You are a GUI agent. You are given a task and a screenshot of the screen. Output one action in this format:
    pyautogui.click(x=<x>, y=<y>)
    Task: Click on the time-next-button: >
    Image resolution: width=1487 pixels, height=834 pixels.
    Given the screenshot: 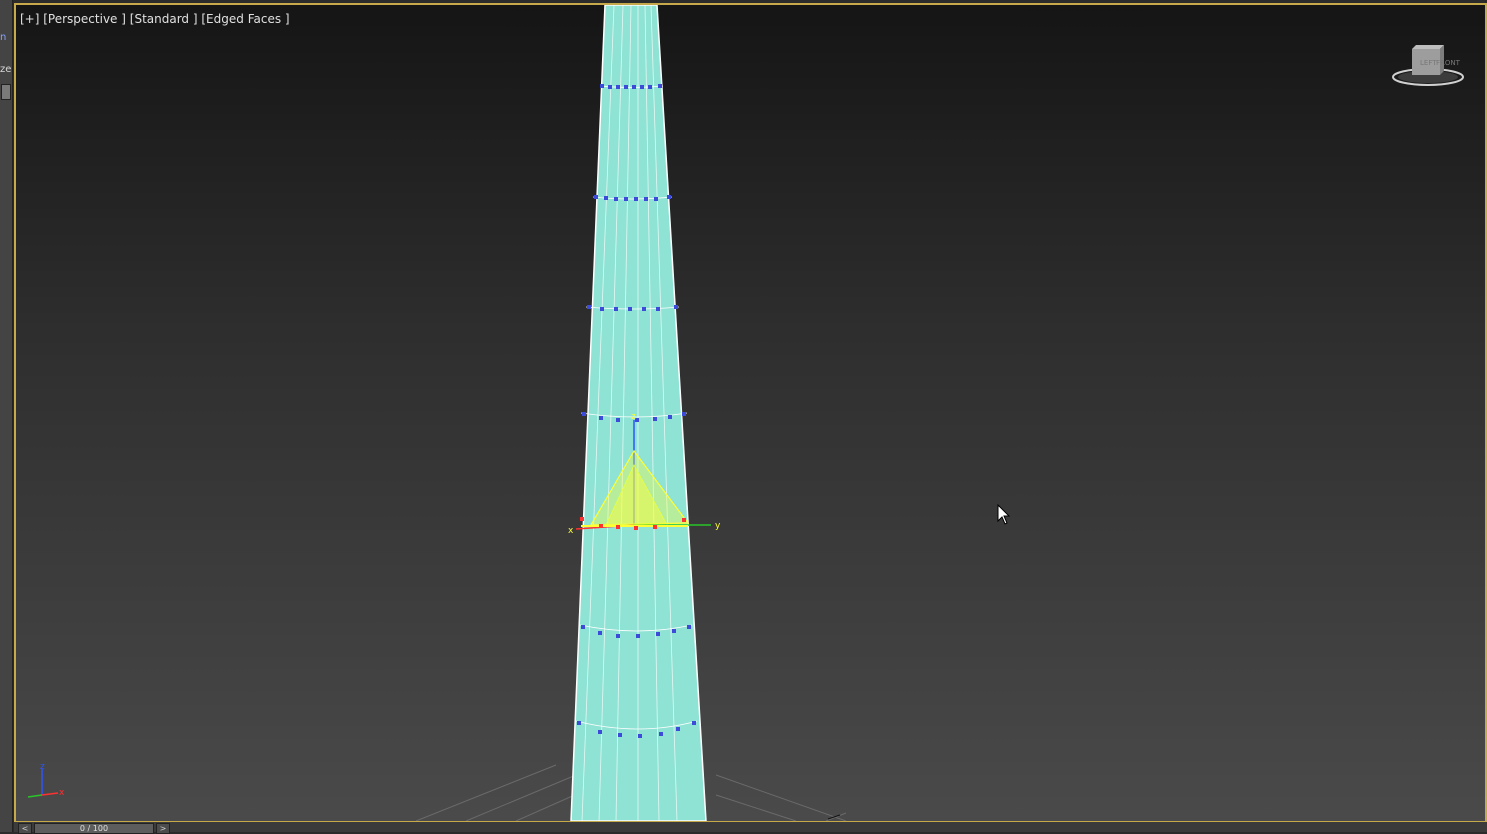 What is the action you would take?
    pyautogui.click(x=163, y=828)
    